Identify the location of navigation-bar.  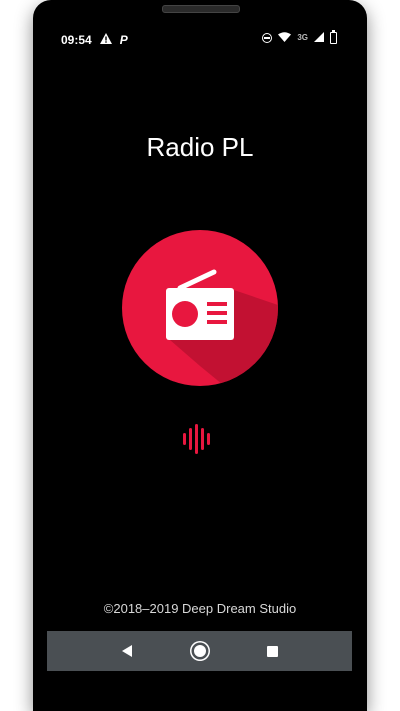
(199, 651).